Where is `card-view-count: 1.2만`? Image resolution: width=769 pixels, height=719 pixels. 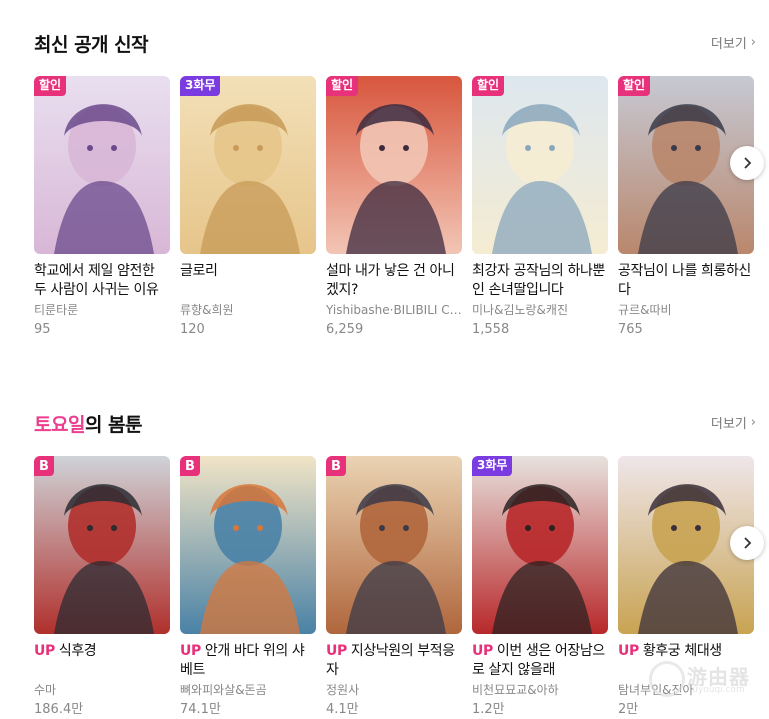 card-view-count: 1.2만 is located at coordinates (488, 709).